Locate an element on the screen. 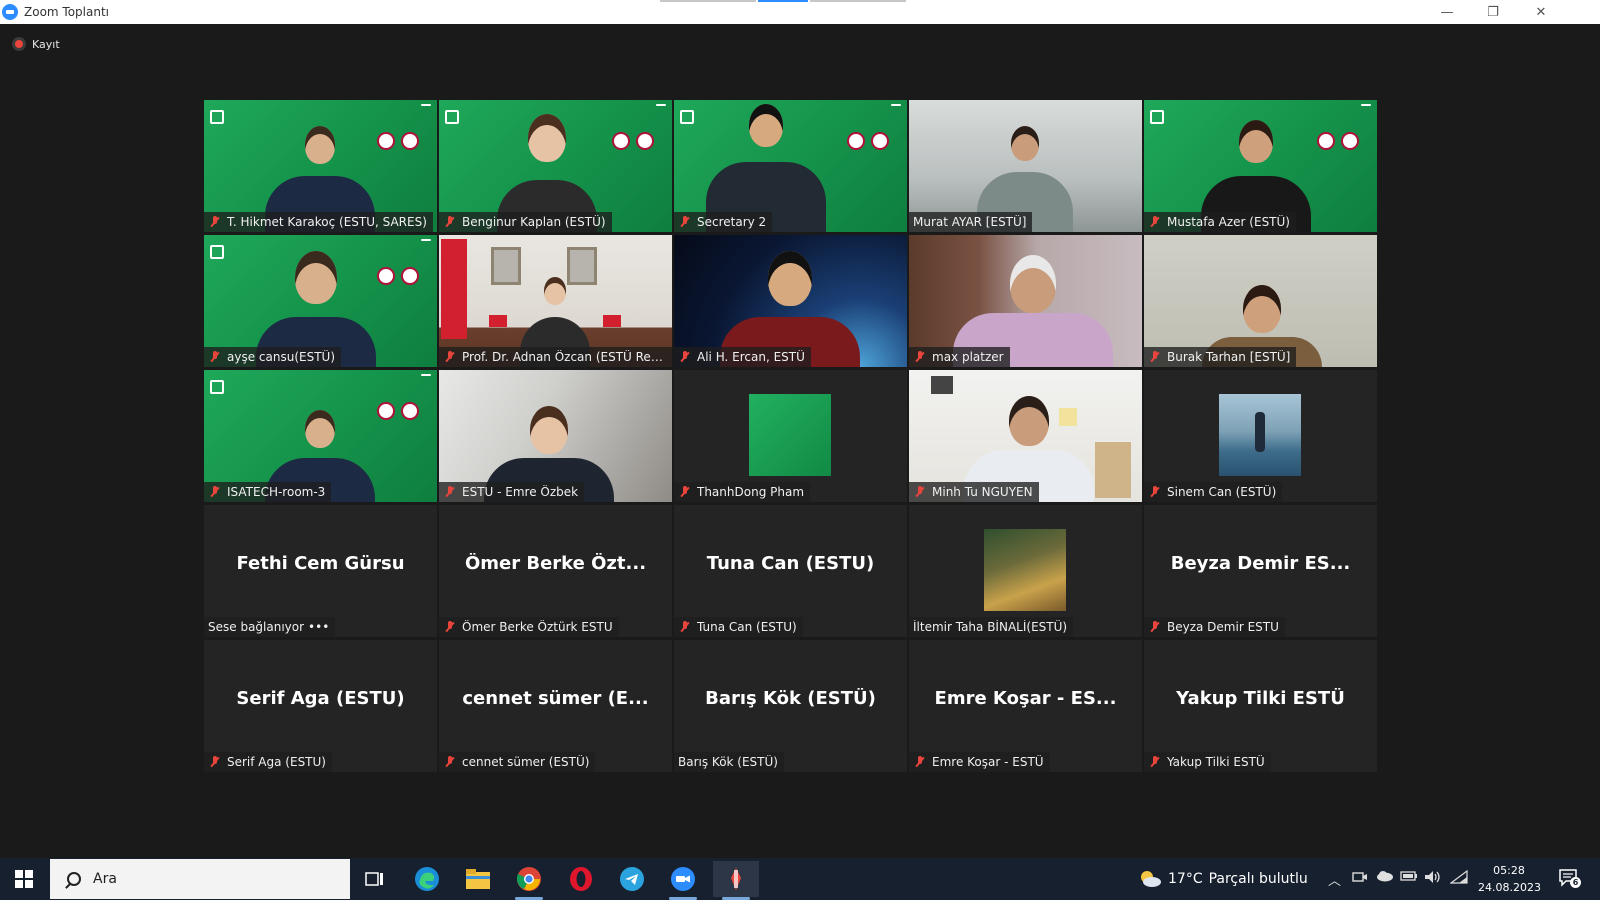 The image size is (1600, 900). wifi-icon is located at coordinates (1458, 878).